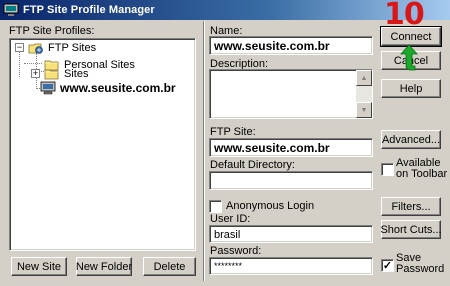  Describe the element at coordinates (225, 10) in the screenshot. I see `title-bar: FTP Site Profile Manager` at that location.